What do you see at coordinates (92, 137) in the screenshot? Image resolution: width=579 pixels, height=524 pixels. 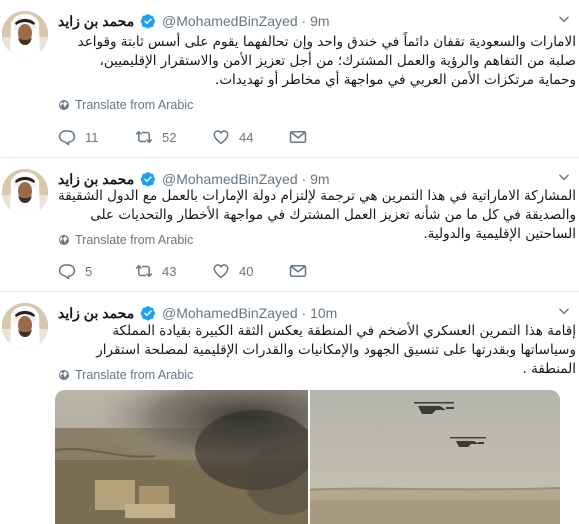 I see `reply-count: 11` at bounding box center [92, 137].